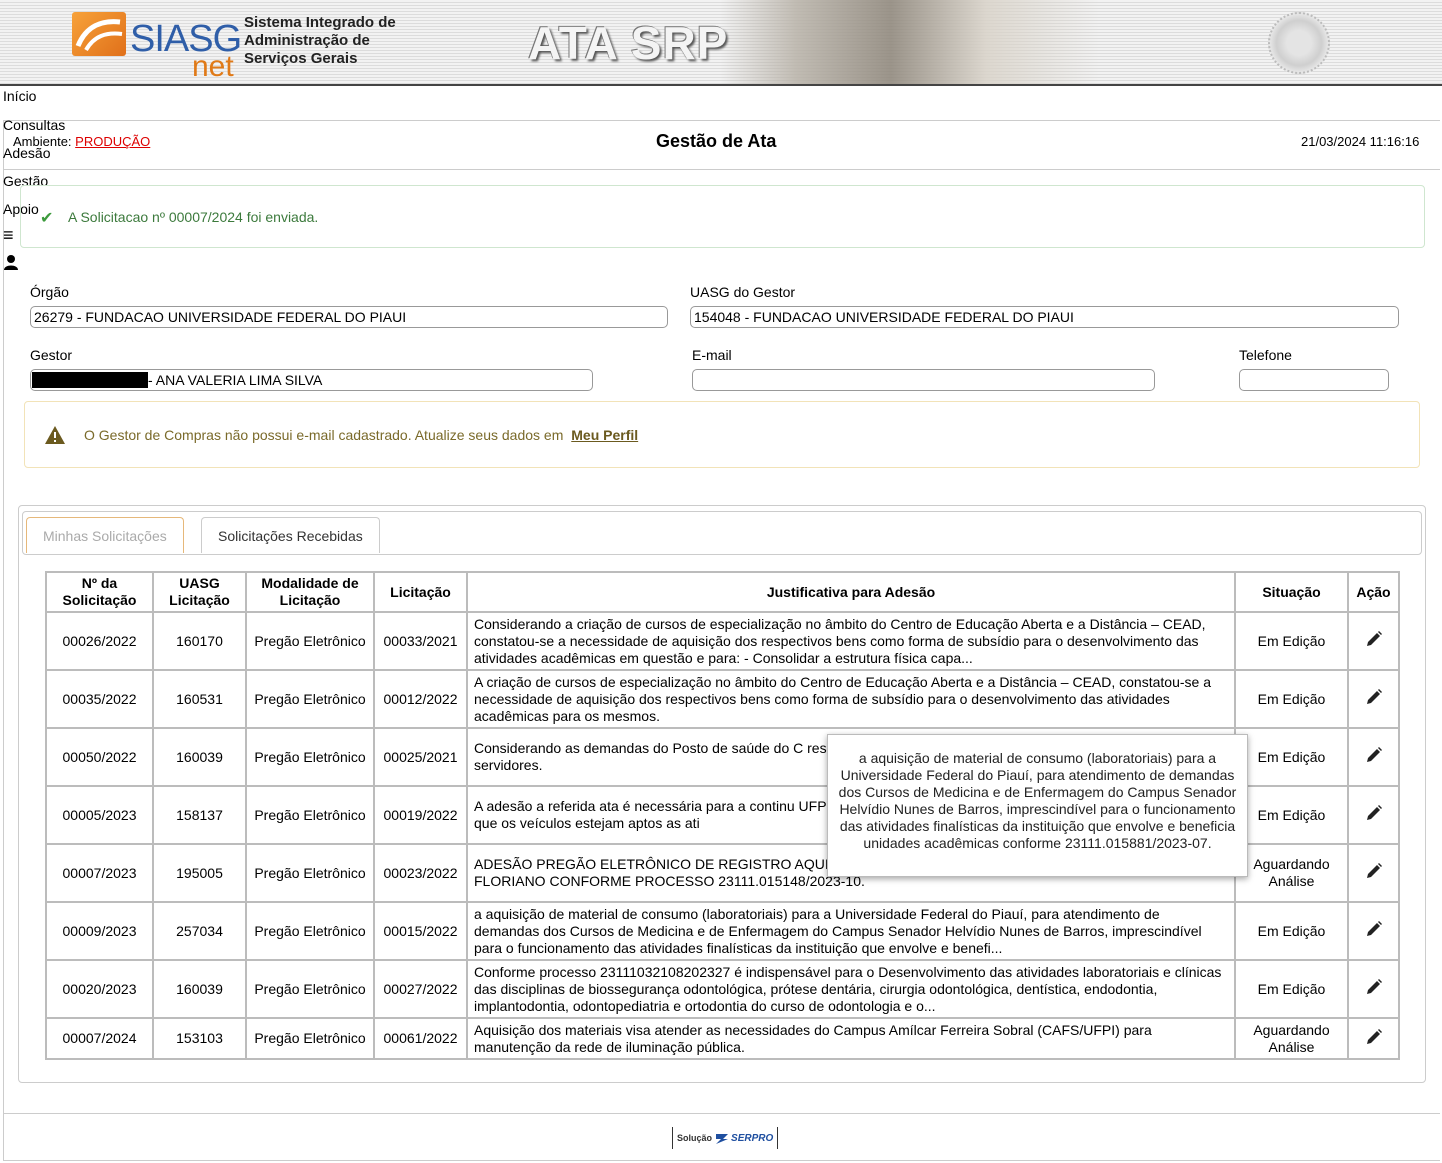 This screenshot has width=1442, height=1163. Describe the element at coordinates (34, 125) in the screenshot. I see `menu-item-consultas: Consultas` at that location.